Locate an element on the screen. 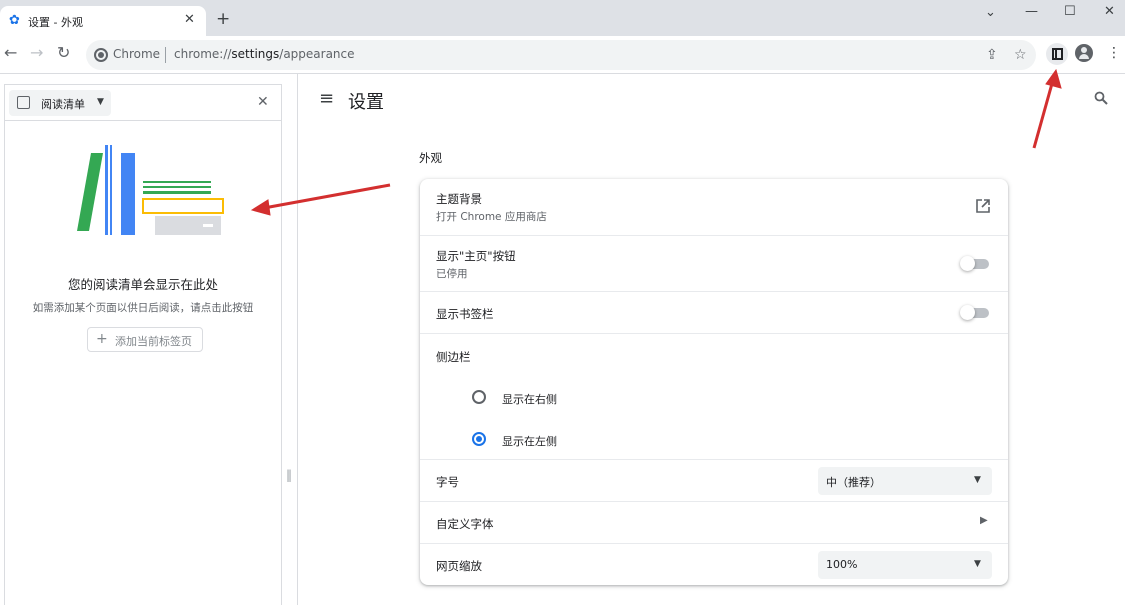 The height and width of the screenshot is (605, 1125). home-button-sublabel: 已停用 is located at coordinates (452, 274).